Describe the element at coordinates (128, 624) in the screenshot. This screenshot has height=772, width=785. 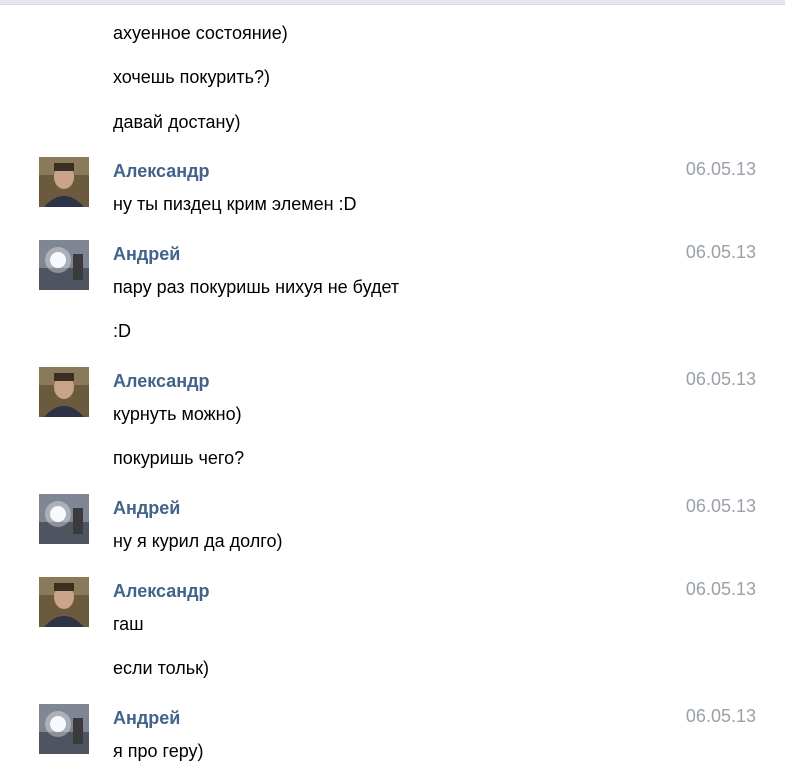
I see `message-text: гаш` at that location.